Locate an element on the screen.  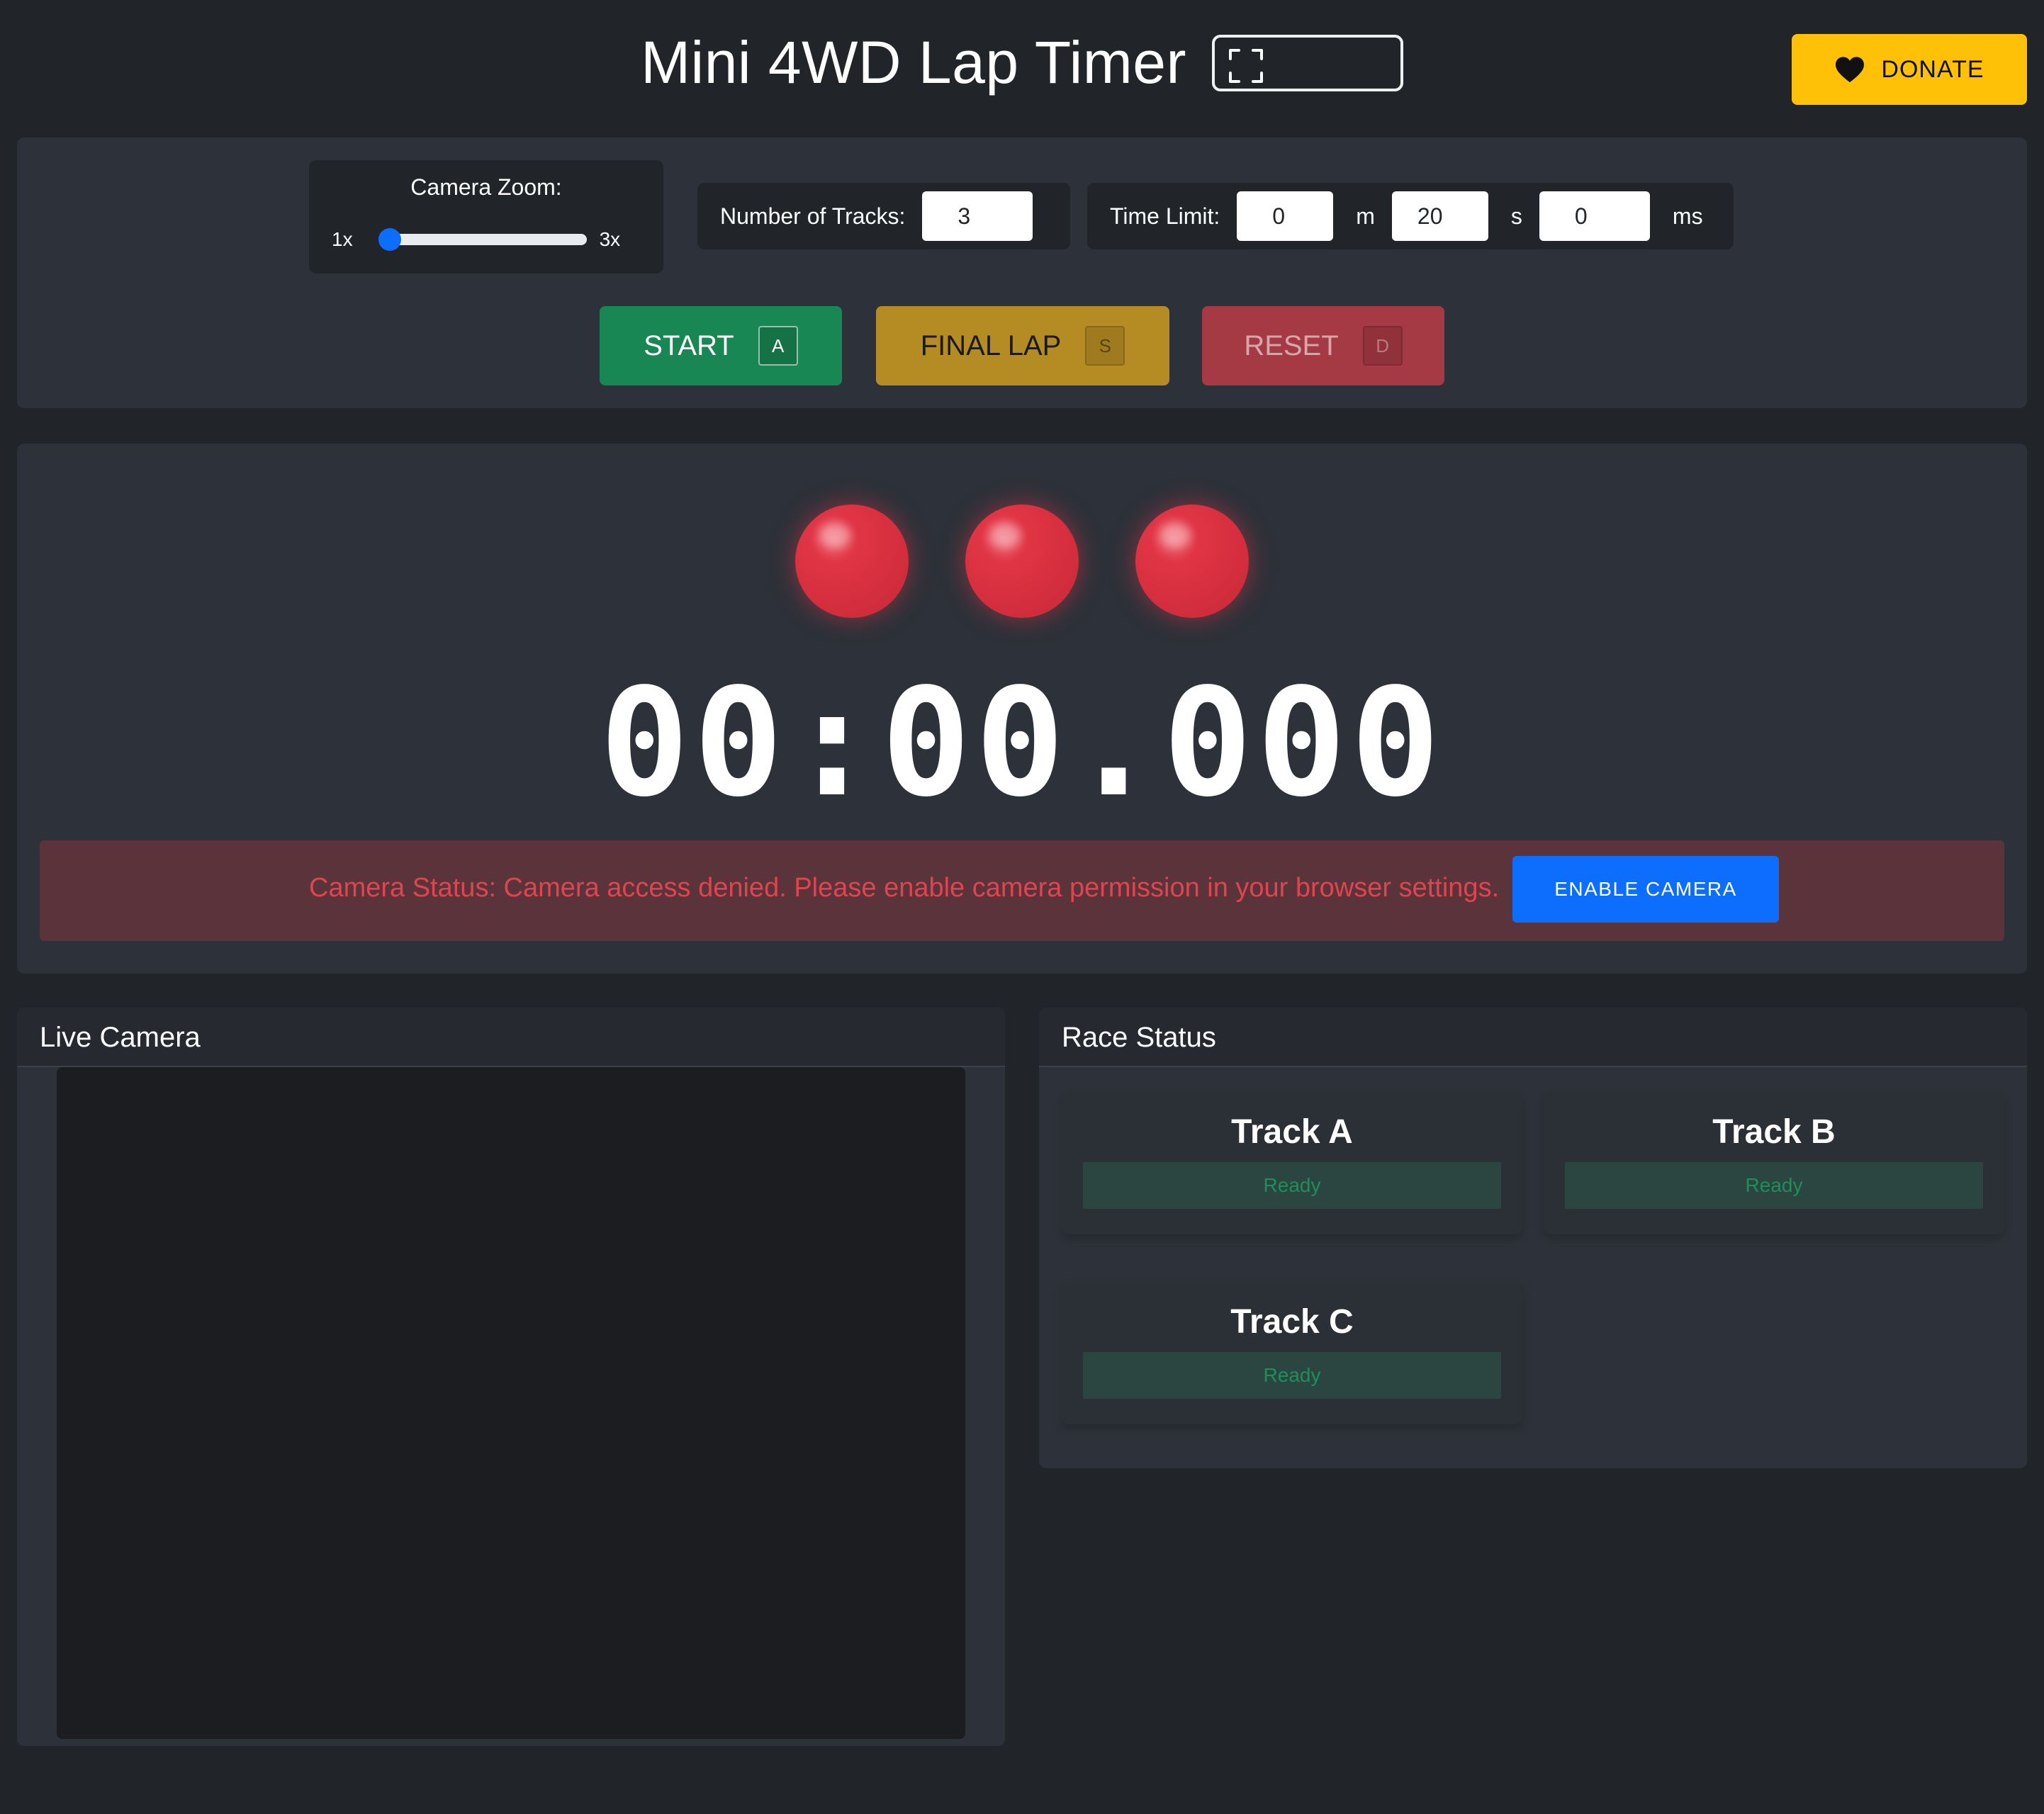
title-wrap: Mini 4WD Lap Timer is located at coordinates (1022, 62).